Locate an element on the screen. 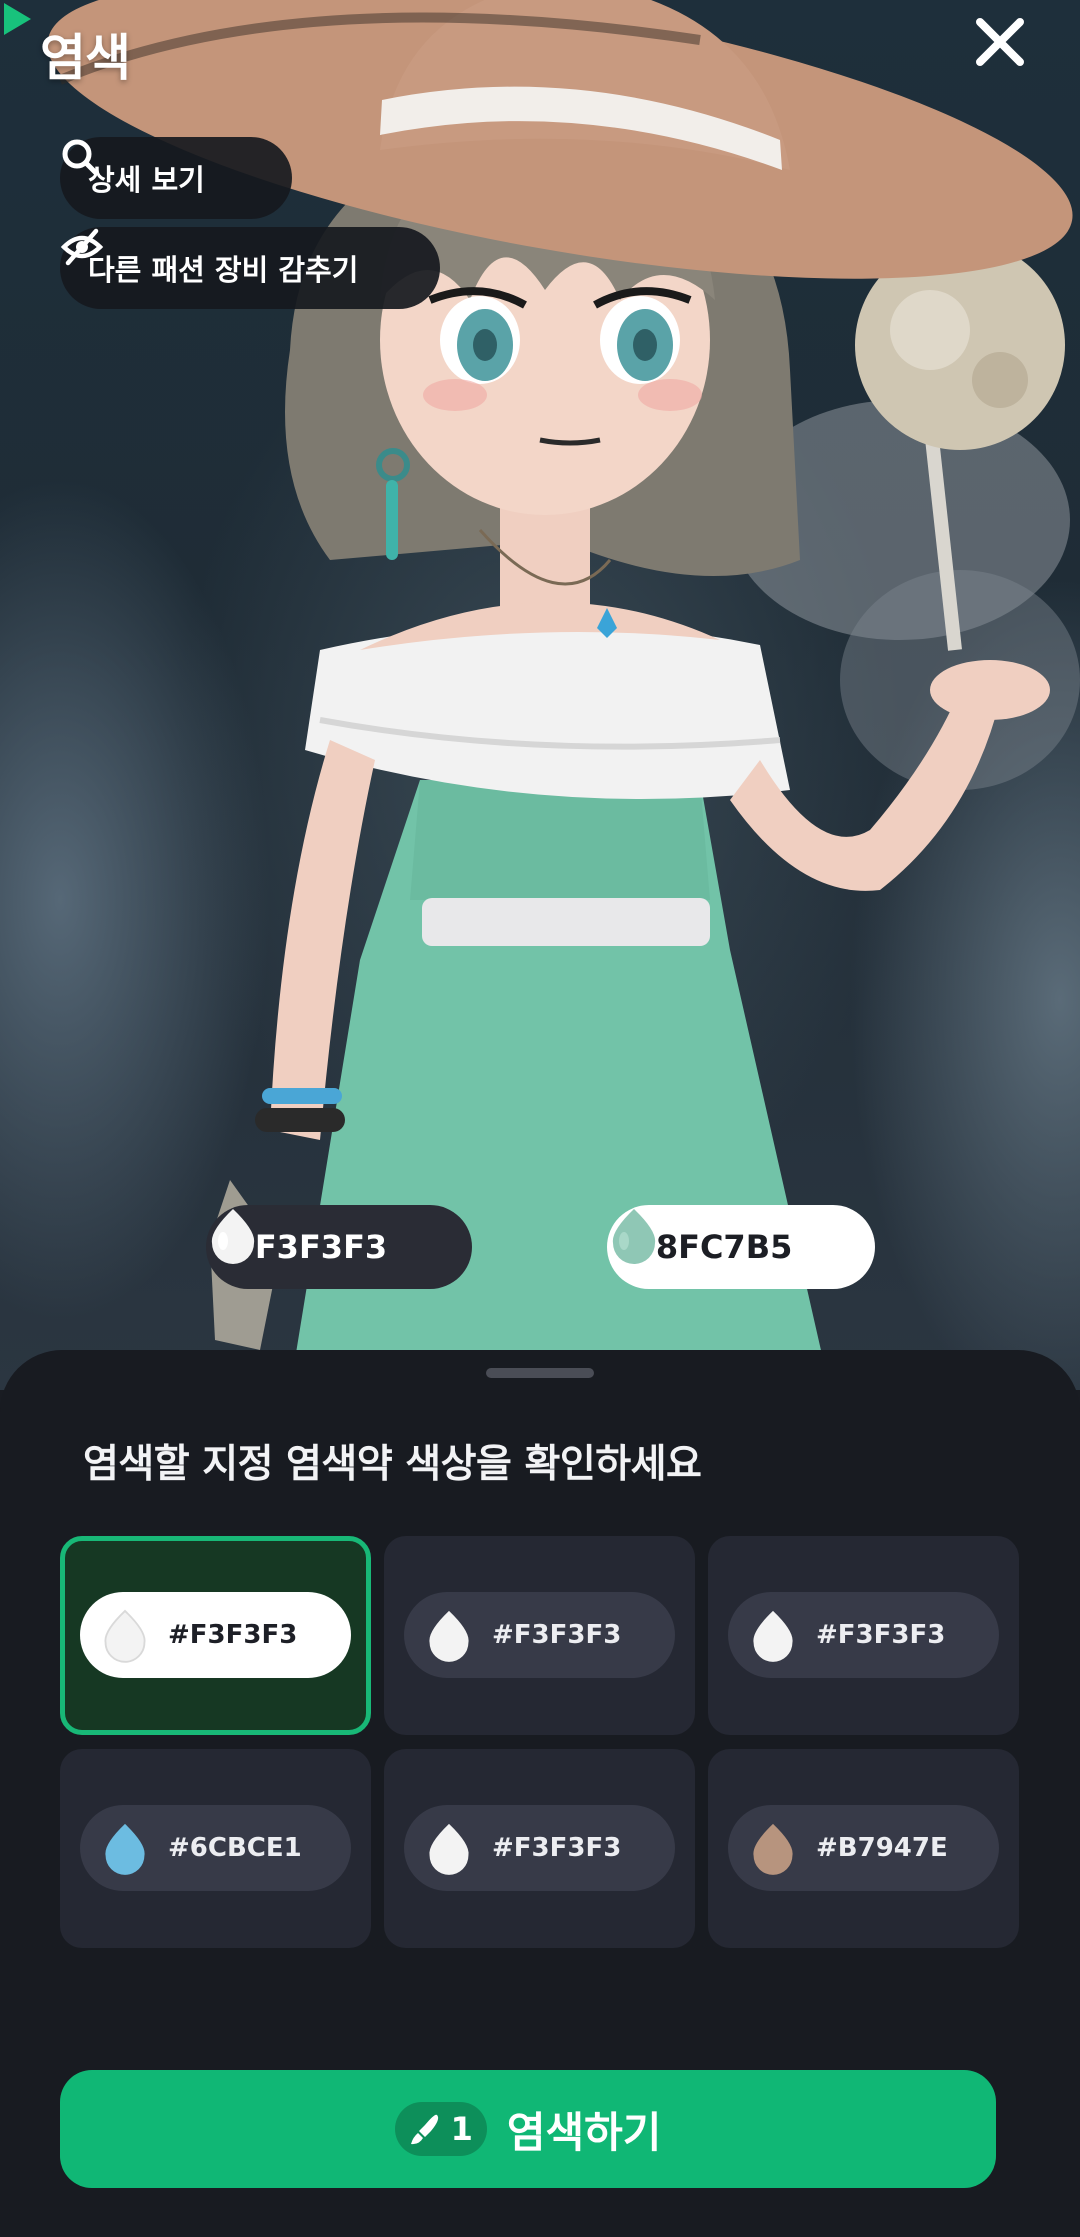  dye-swatch-2: #F3F3F3 is located at coordinates (539, 1635).